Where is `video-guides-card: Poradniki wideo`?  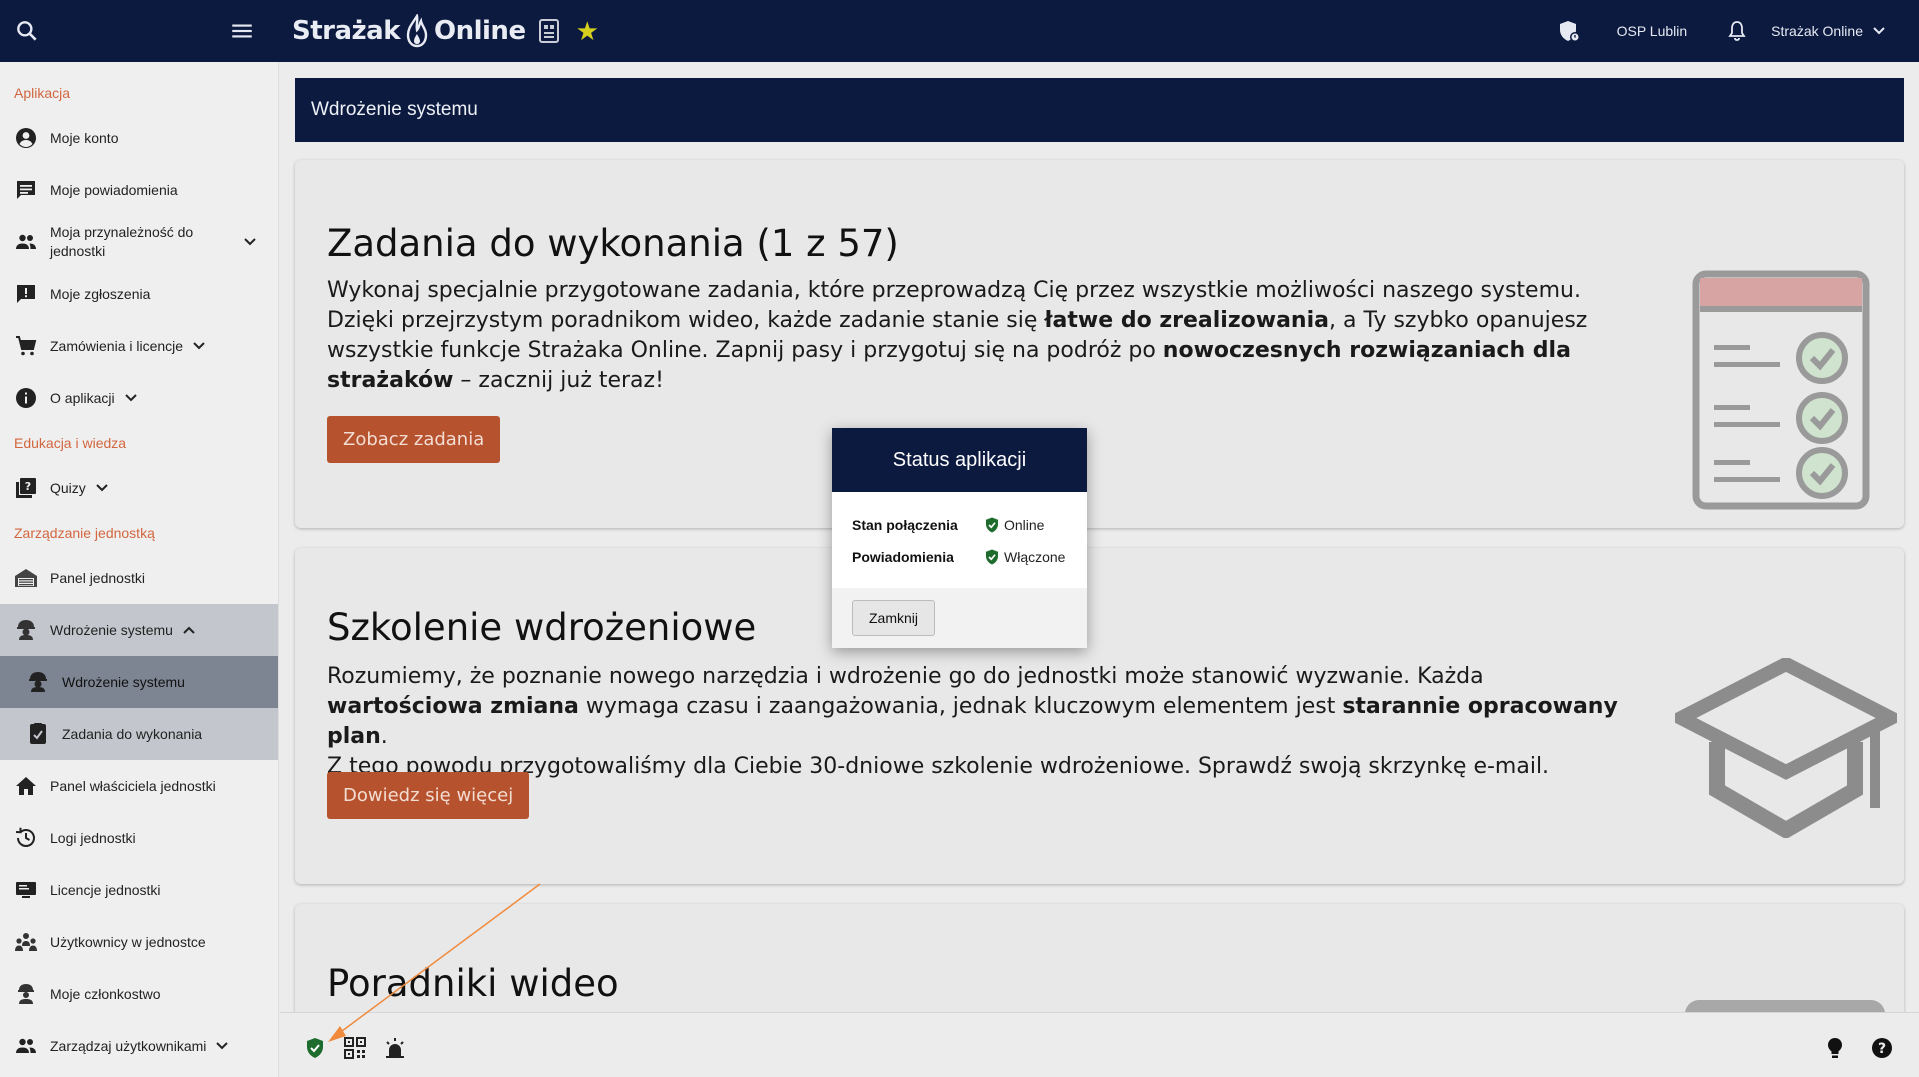
video-guides-card: Poradniki wideo is located at coordinates (1099, 958).